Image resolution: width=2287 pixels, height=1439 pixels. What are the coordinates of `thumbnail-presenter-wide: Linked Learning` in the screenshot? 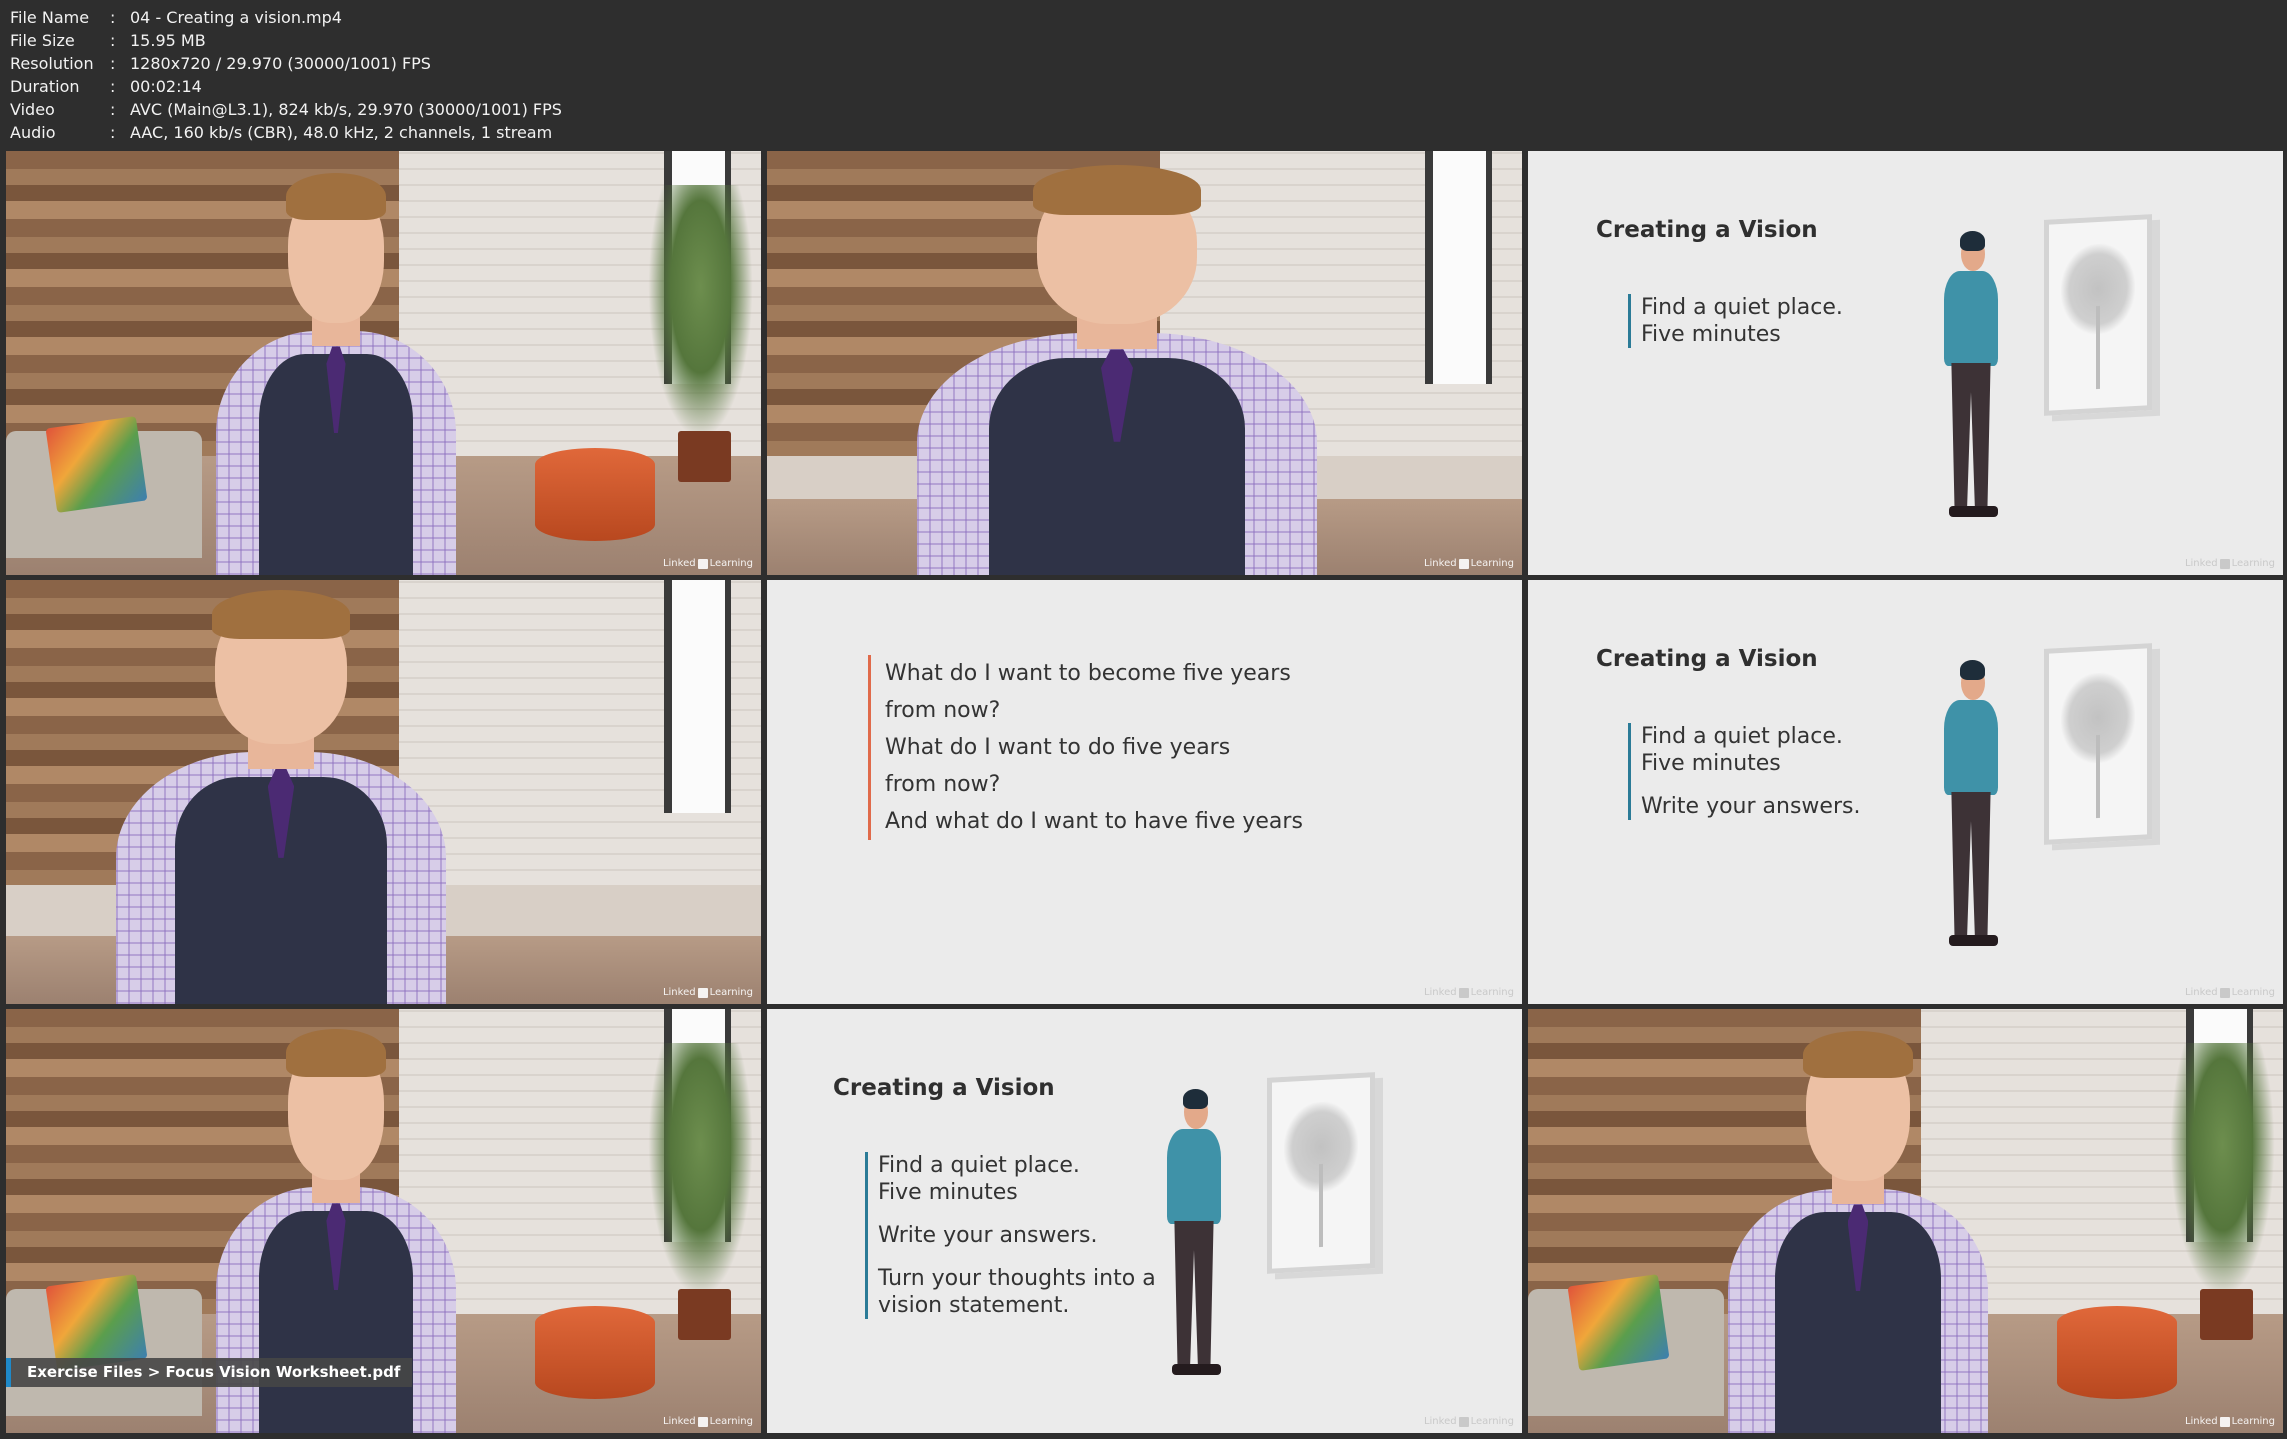 It's located at (383, 363).